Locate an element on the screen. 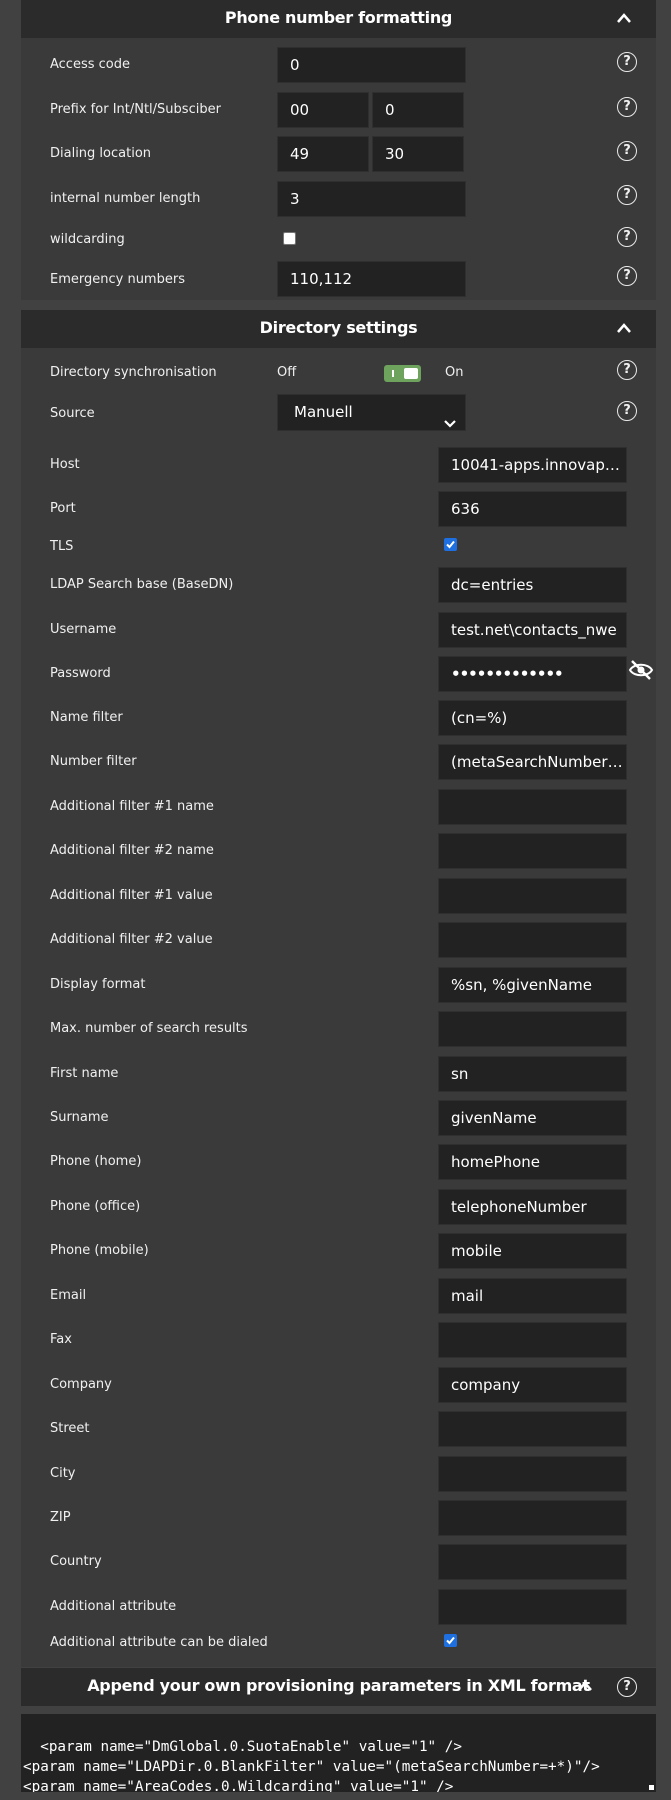  directory-header: Directory settings is located at coordinates (338, 329).